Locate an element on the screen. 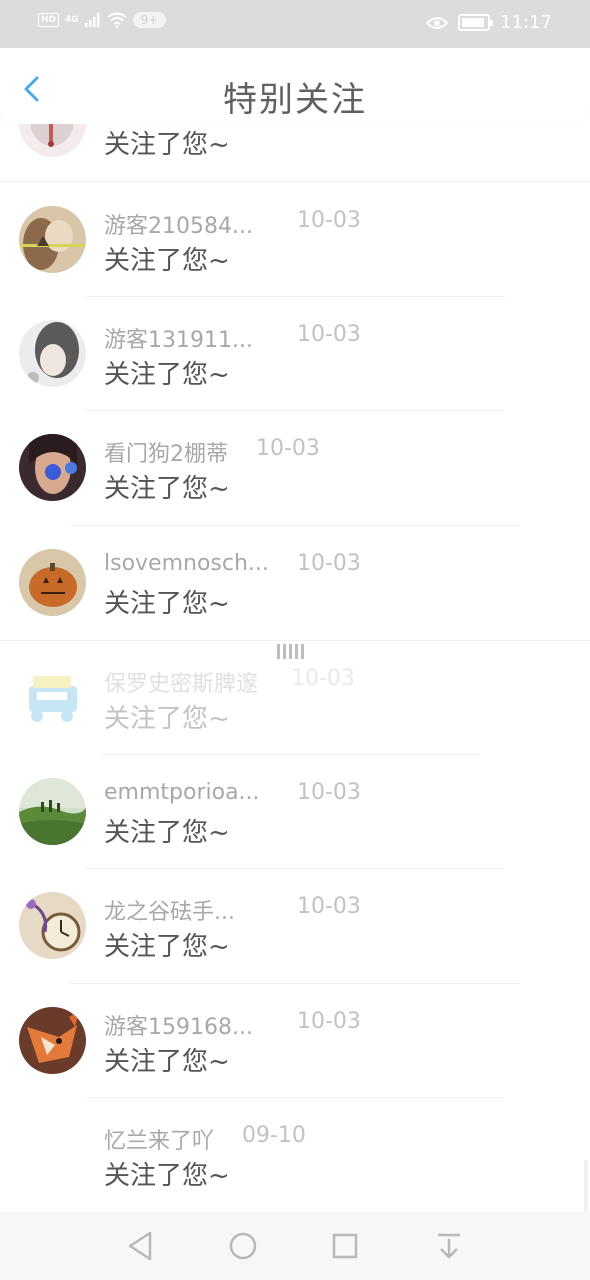 This screenshot has height=1280, width=590. drag-handle is located at coordinates (290, 651).